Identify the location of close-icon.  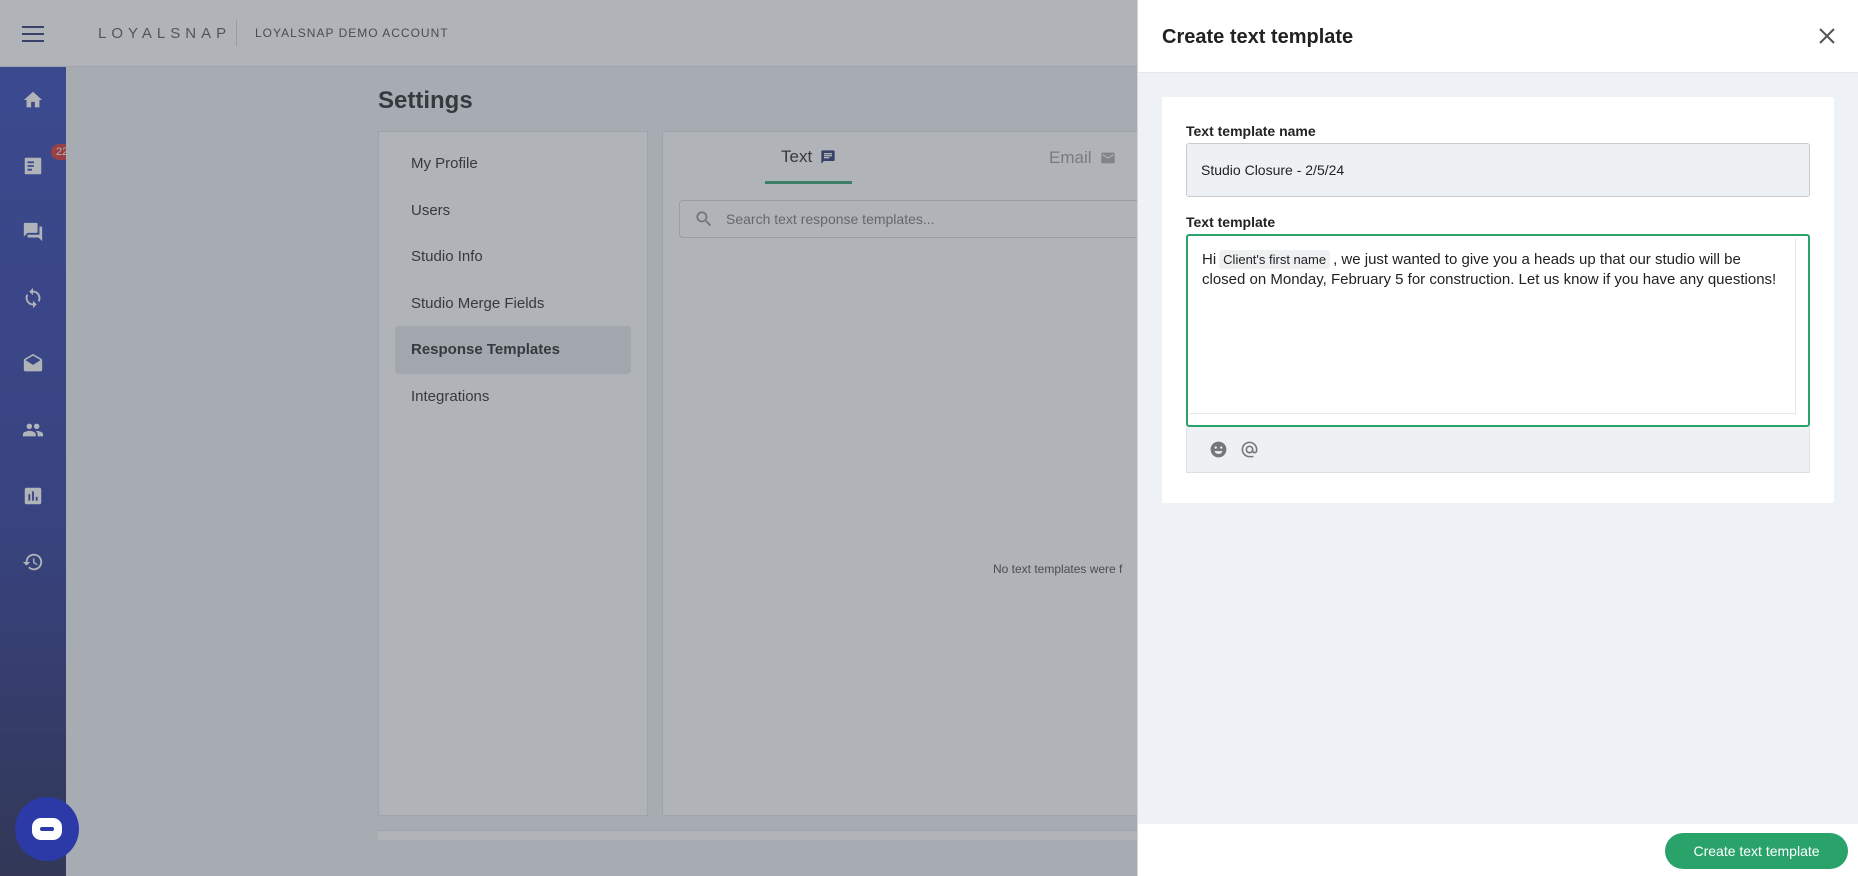
(1827, 36).